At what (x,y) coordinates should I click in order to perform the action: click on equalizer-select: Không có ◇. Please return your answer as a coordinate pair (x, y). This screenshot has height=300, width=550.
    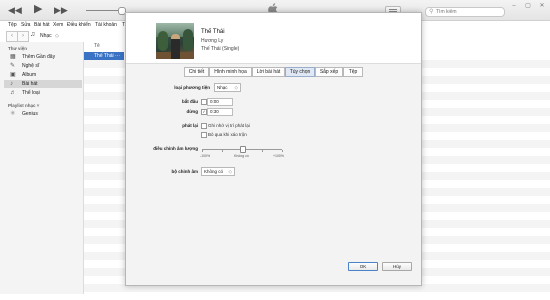
    Looking at the image, I should click on (218, 171).